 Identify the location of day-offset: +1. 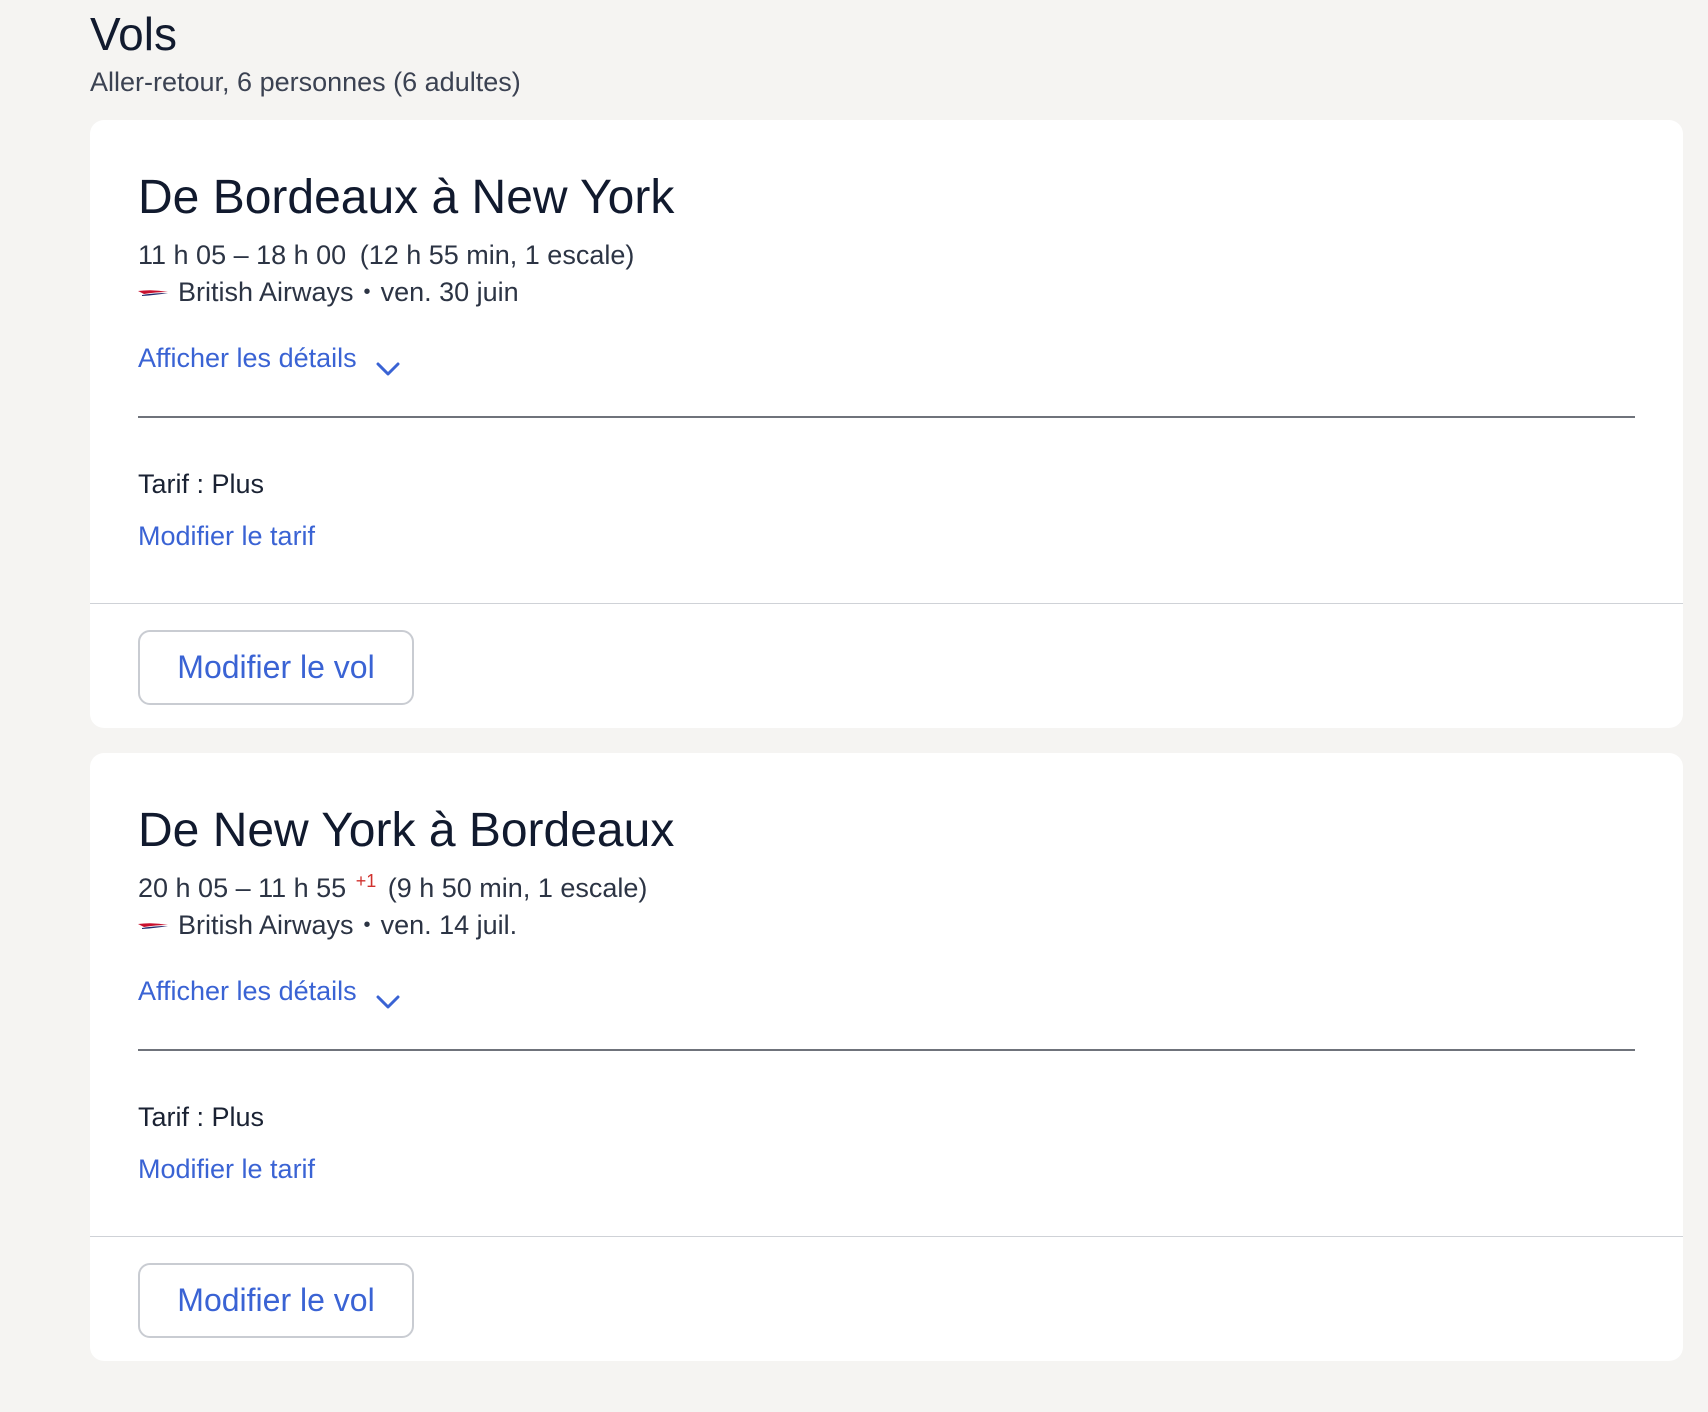
(366, 881).